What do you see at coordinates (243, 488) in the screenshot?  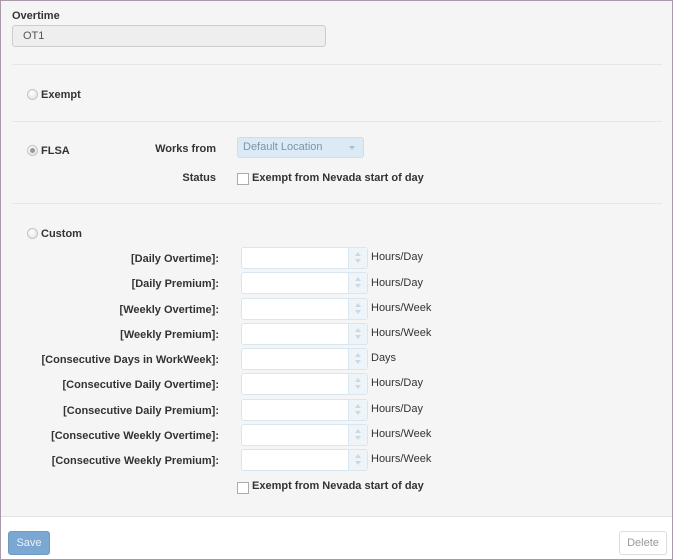 I see `custom-nevada-exempt-checkbox` at bounding box center [243, 488].